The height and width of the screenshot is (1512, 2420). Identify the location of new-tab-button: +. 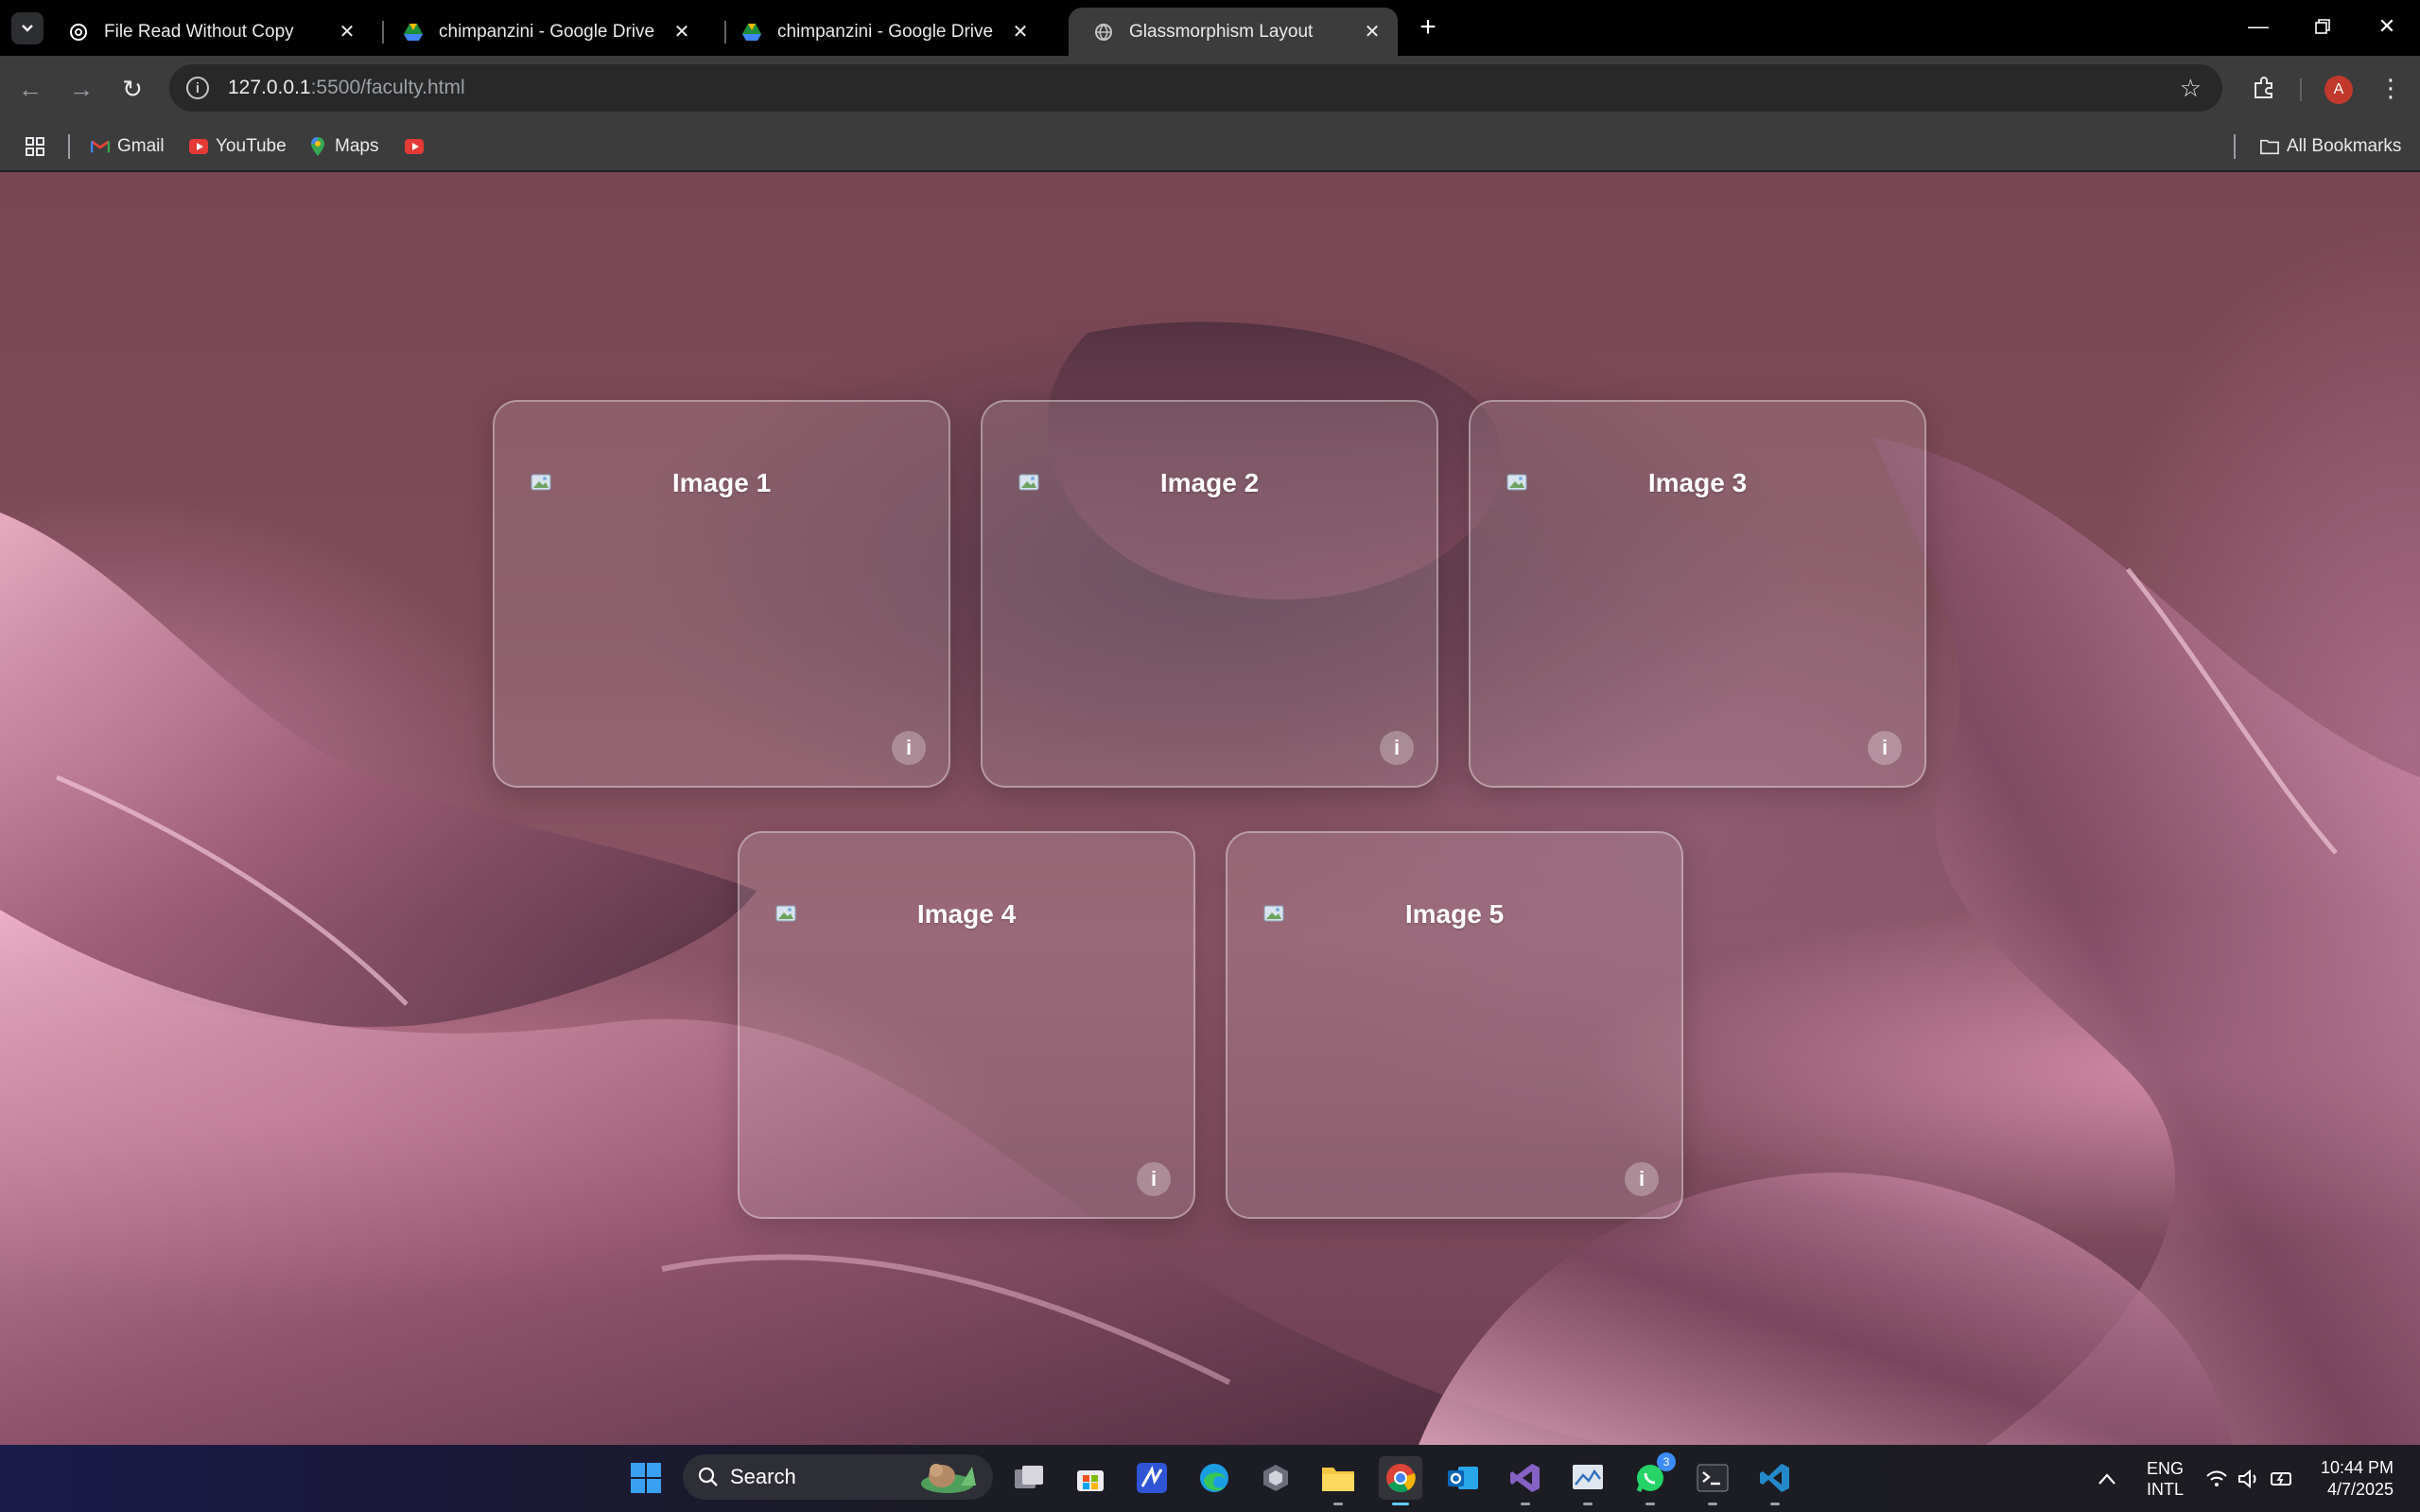
(1428, 27).